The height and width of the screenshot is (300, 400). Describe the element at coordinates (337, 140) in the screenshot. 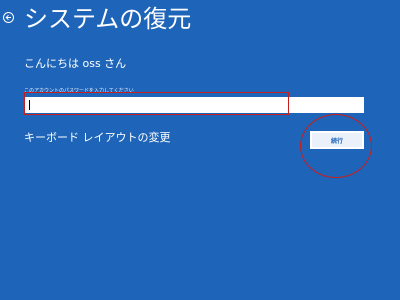

I see `continue-button: 続行` at that location.